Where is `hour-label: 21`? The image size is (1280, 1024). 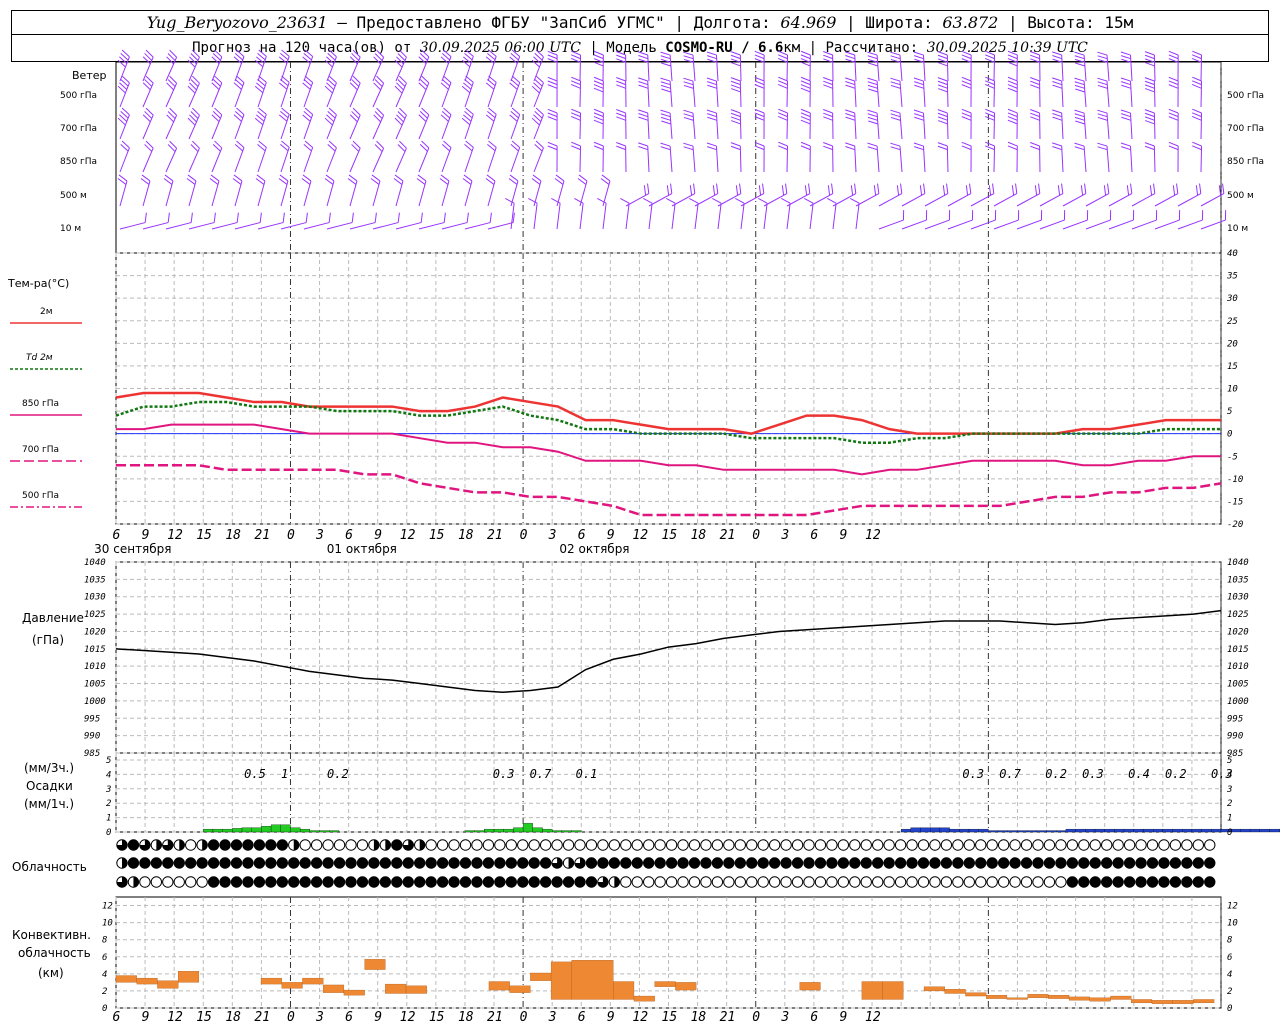 hour-label: 21 is located at coordinates (728, 1017).